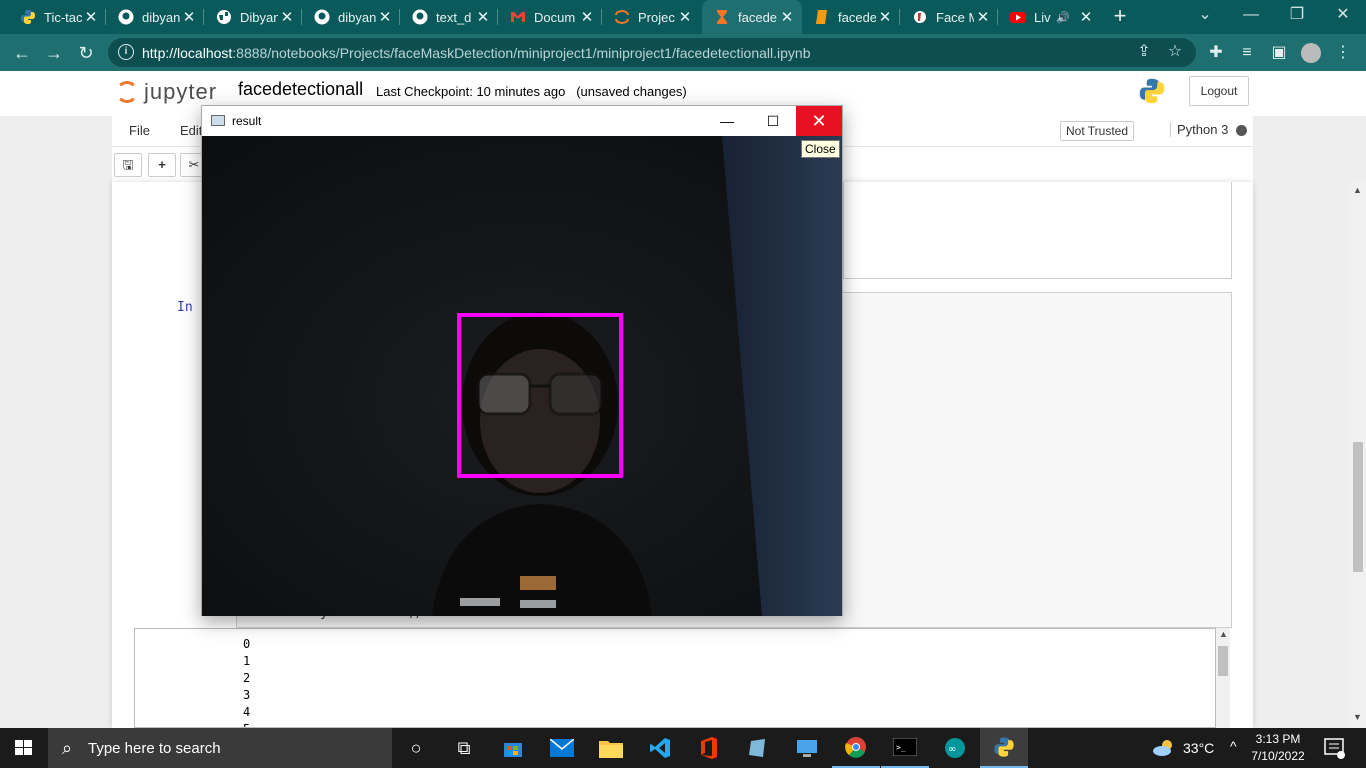 This screenshot has height=768, width=1366. I want to click on store-icon, so click(513, 748).